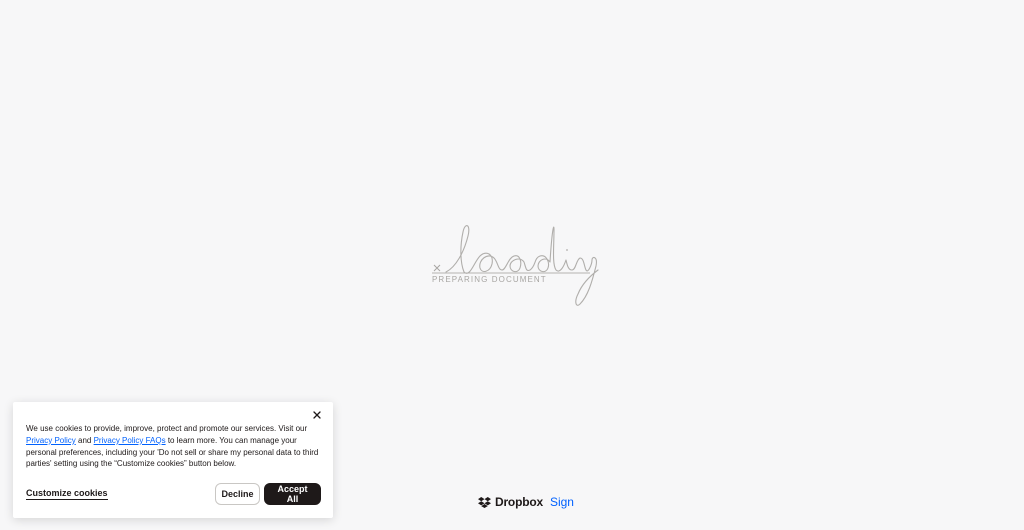 Image resolution: width=1024 pixels, height=530 pixels. I want to click on close-icon, so click(317, 415).